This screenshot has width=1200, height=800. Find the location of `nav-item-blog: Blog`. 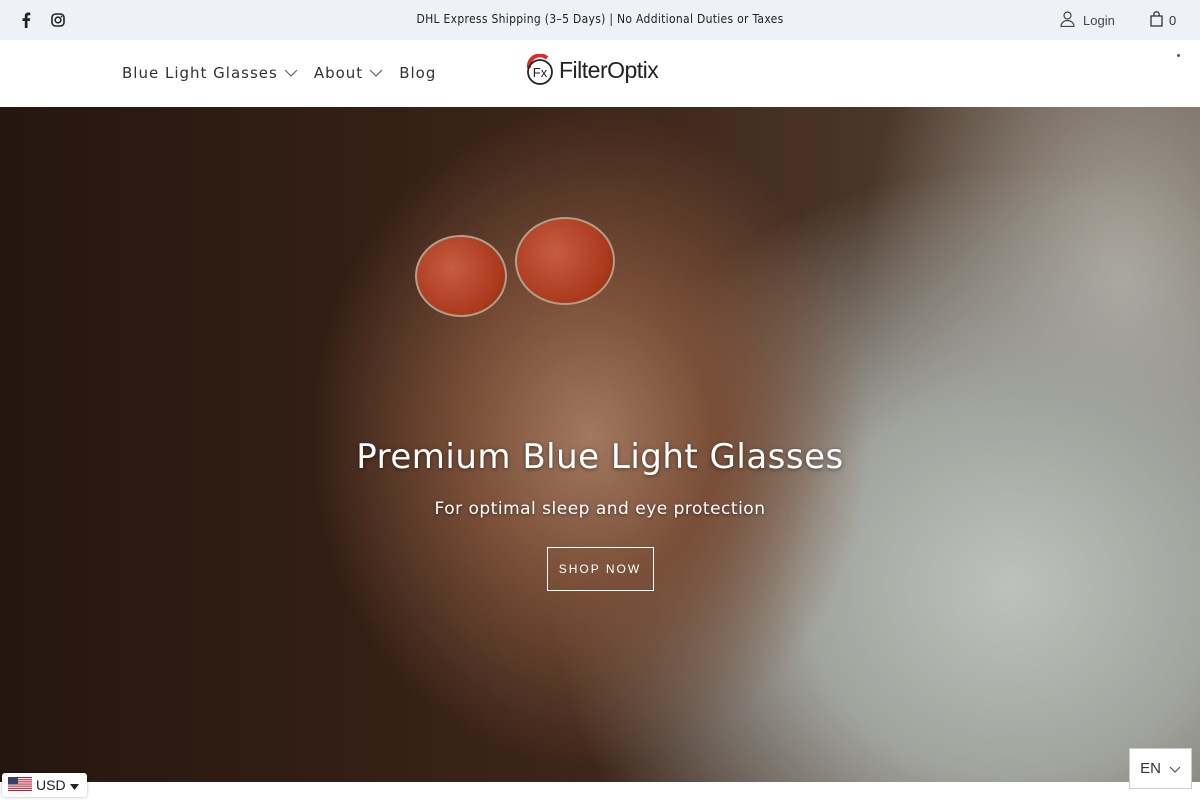

nav-item-blog: Blog is located at coordinates (417, 73).